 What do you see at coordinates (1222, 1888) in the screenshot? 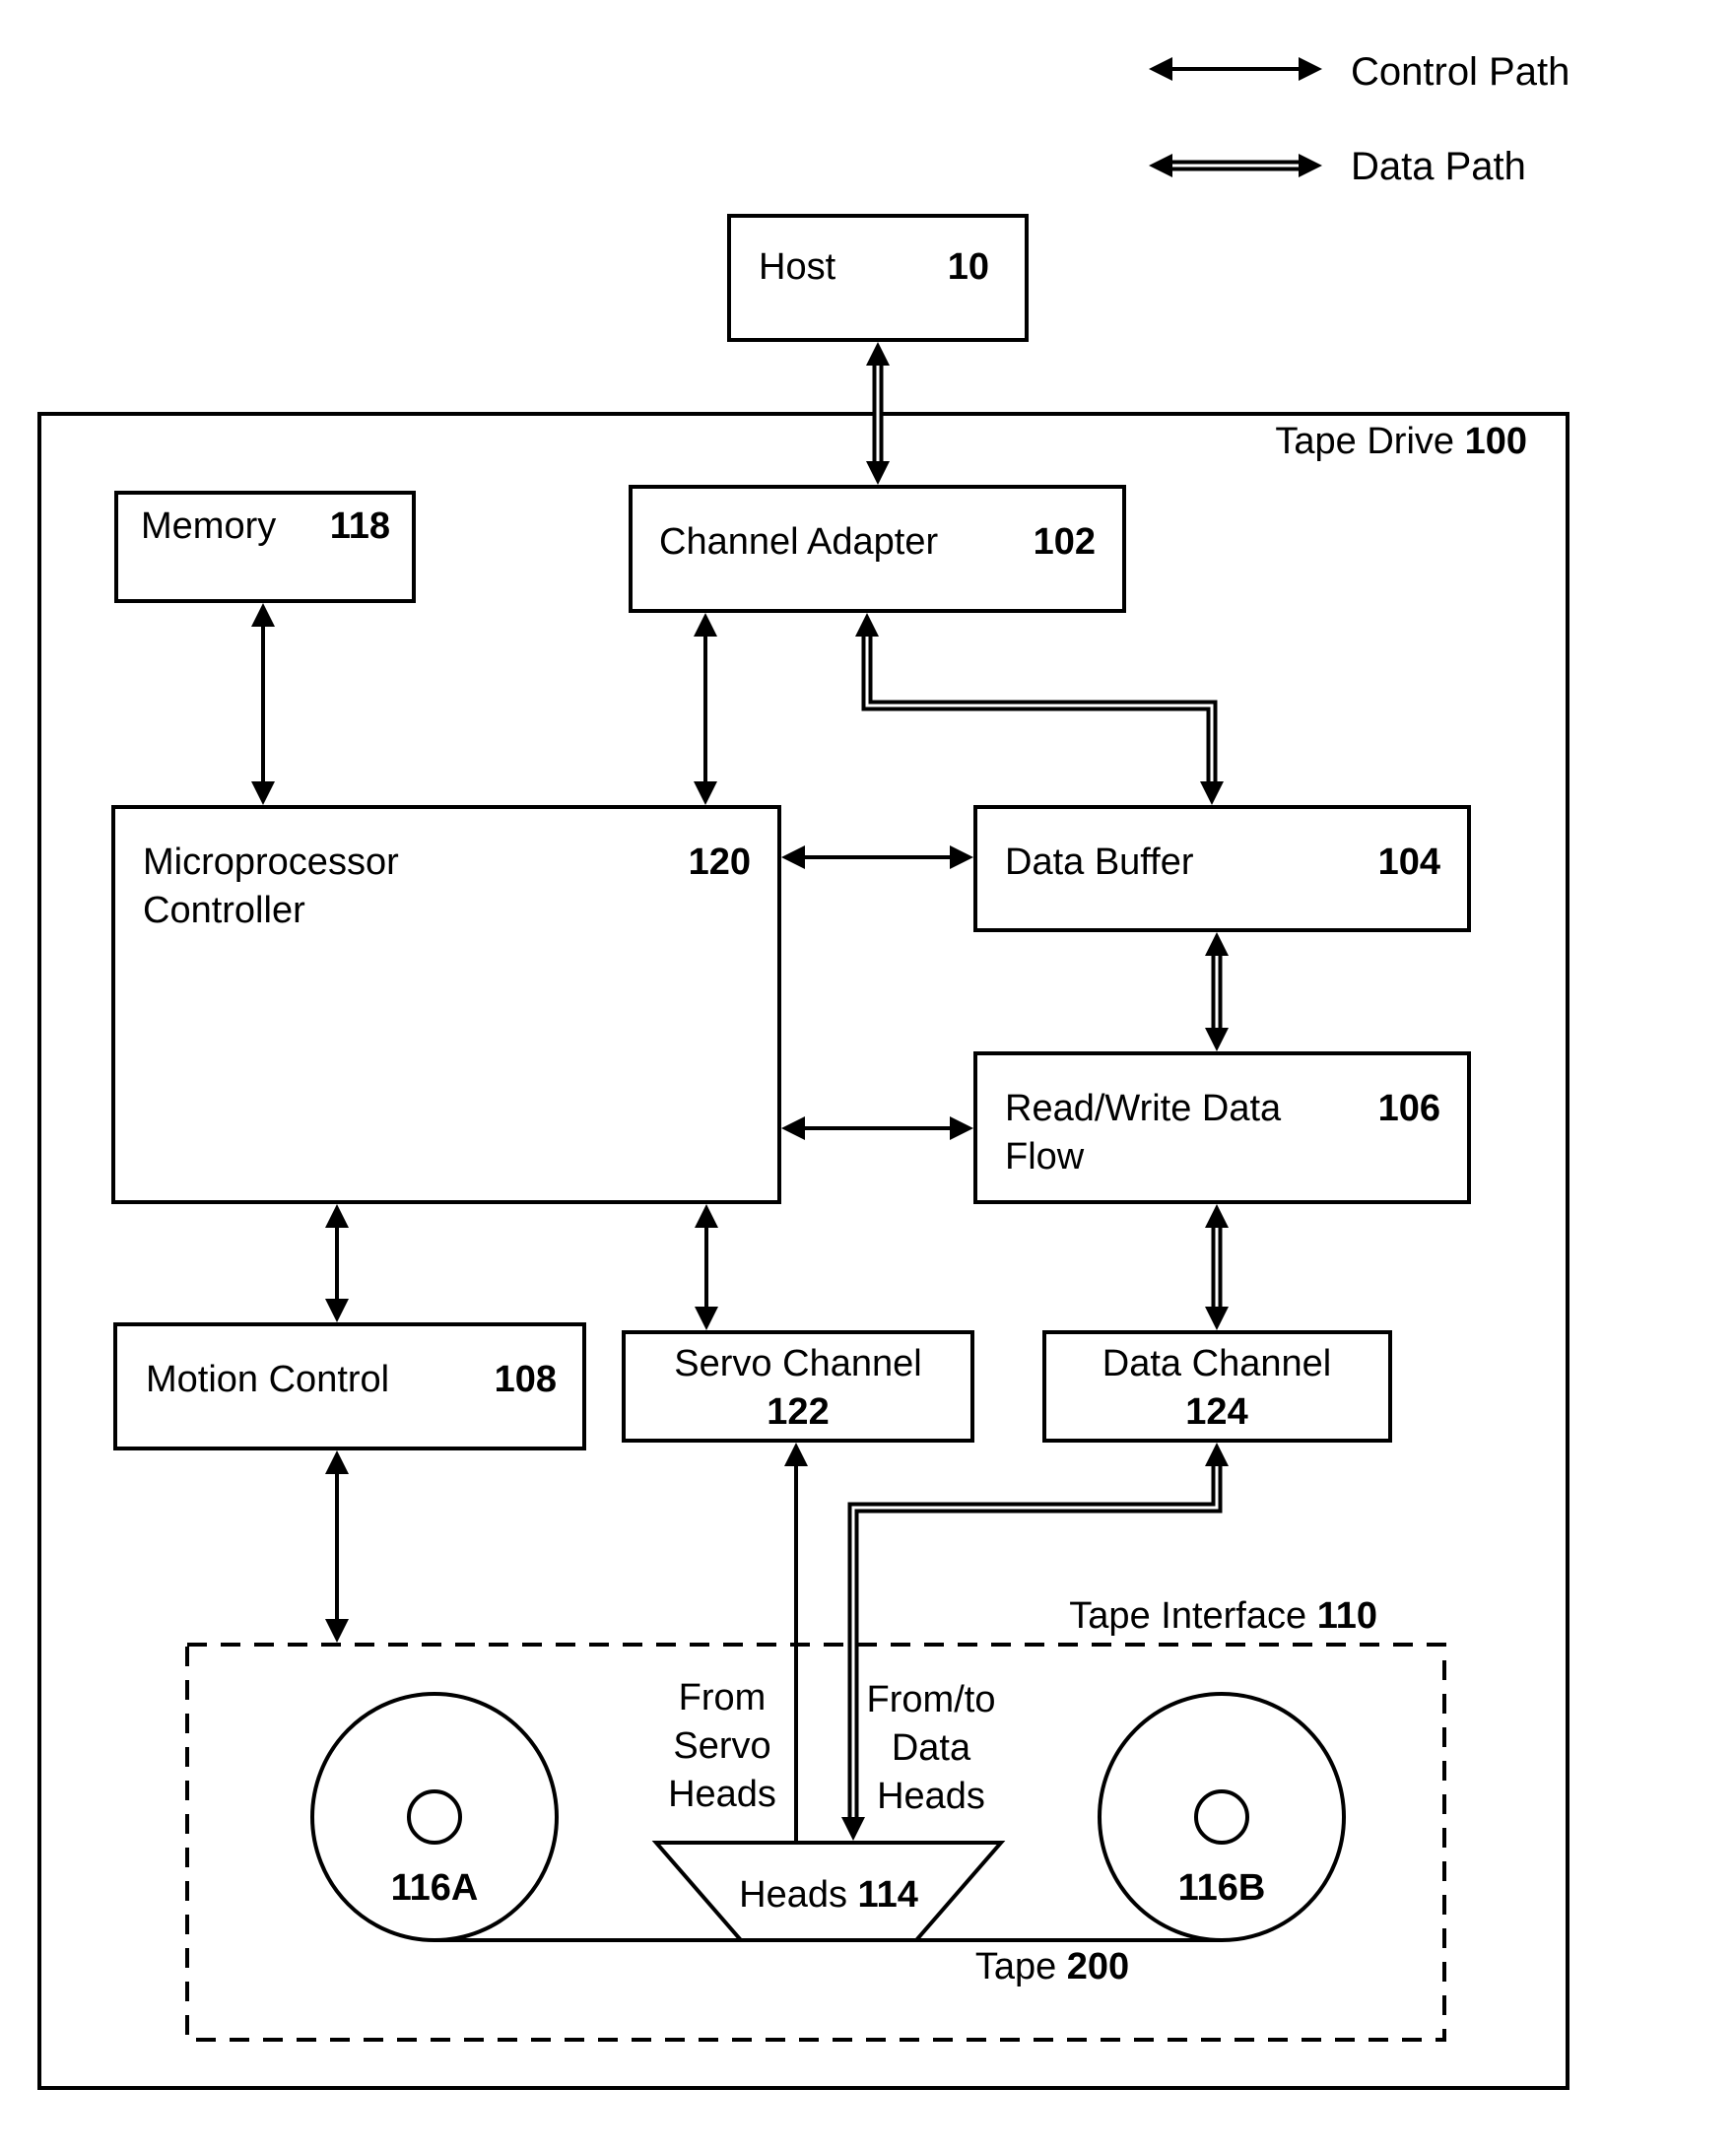
I see `reel-b-number: 116B` at bounding box center [1222, 1888].